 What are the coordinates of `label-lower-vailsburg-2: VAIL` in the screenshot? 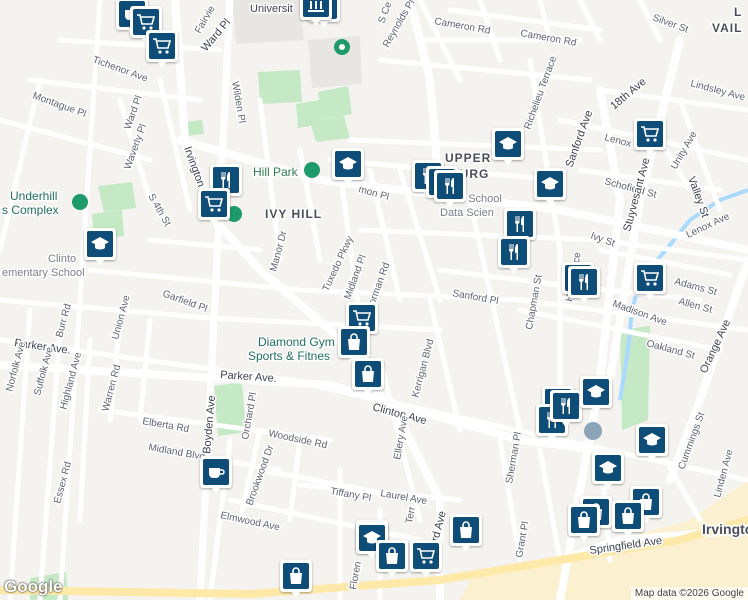 It's located at (727, 28).